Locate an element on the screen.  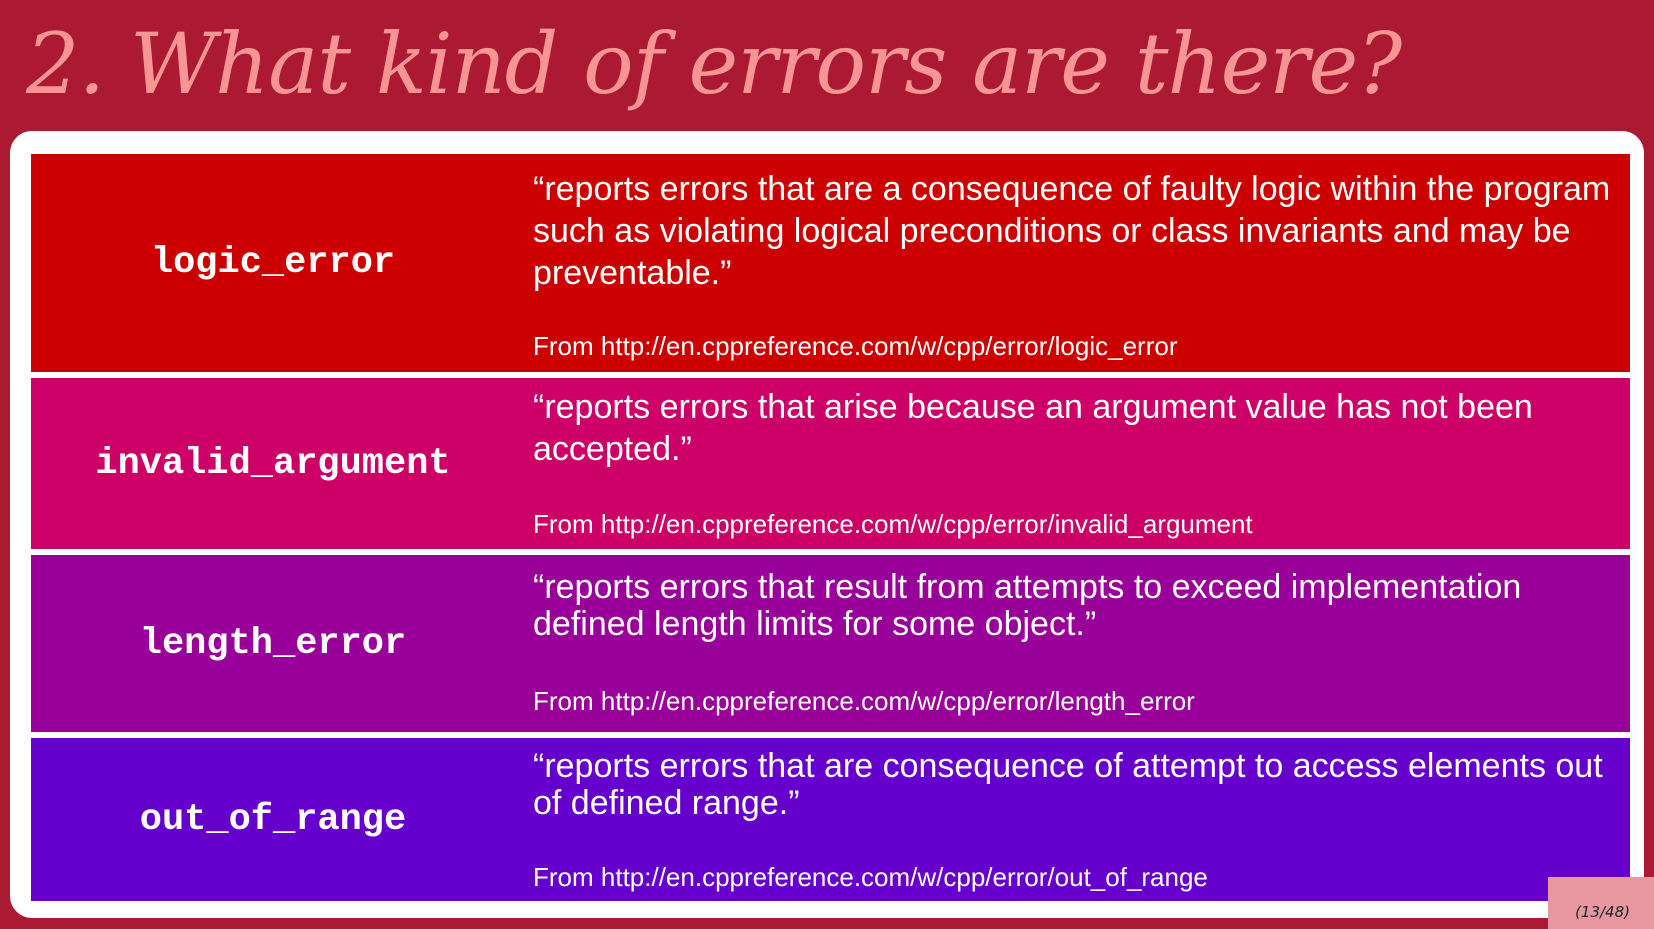
exception-name: length_error is located at coordinates (273, 643).